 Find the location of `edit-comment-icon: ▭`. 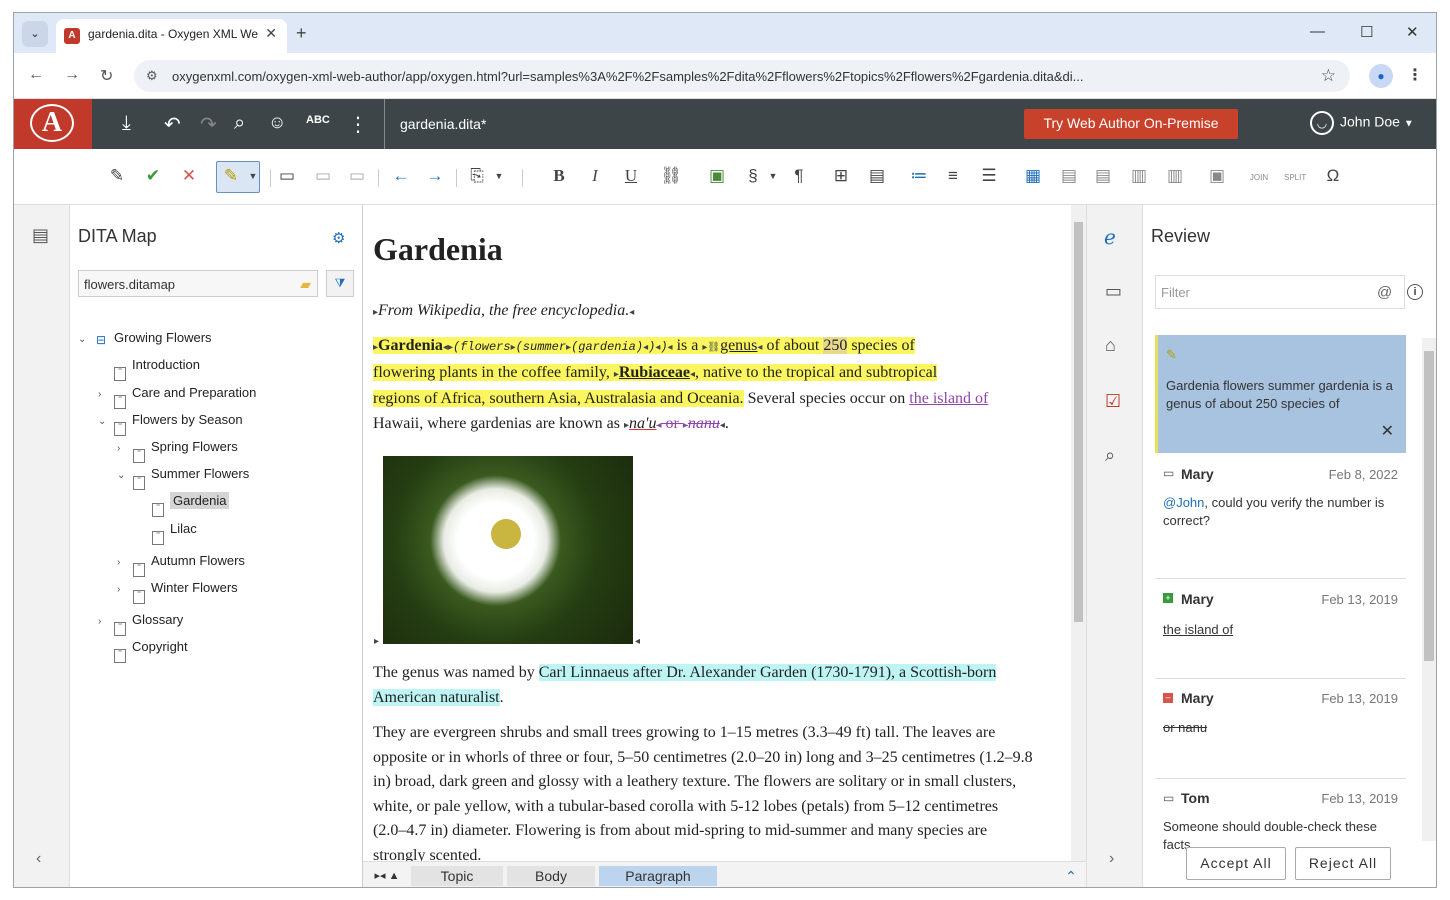

edit-comment-icon: ▭ is located at coordinates (323, 176).